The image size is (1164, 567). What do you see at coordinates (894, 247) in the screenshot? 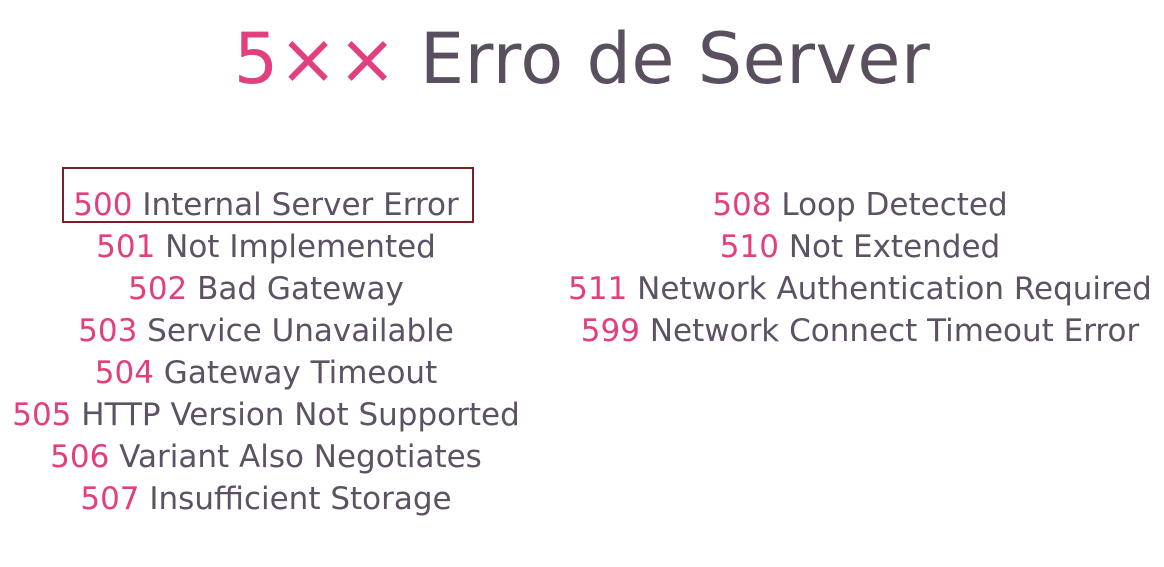
I see `status-label: Not Extended` at bounding box center [894, 247].